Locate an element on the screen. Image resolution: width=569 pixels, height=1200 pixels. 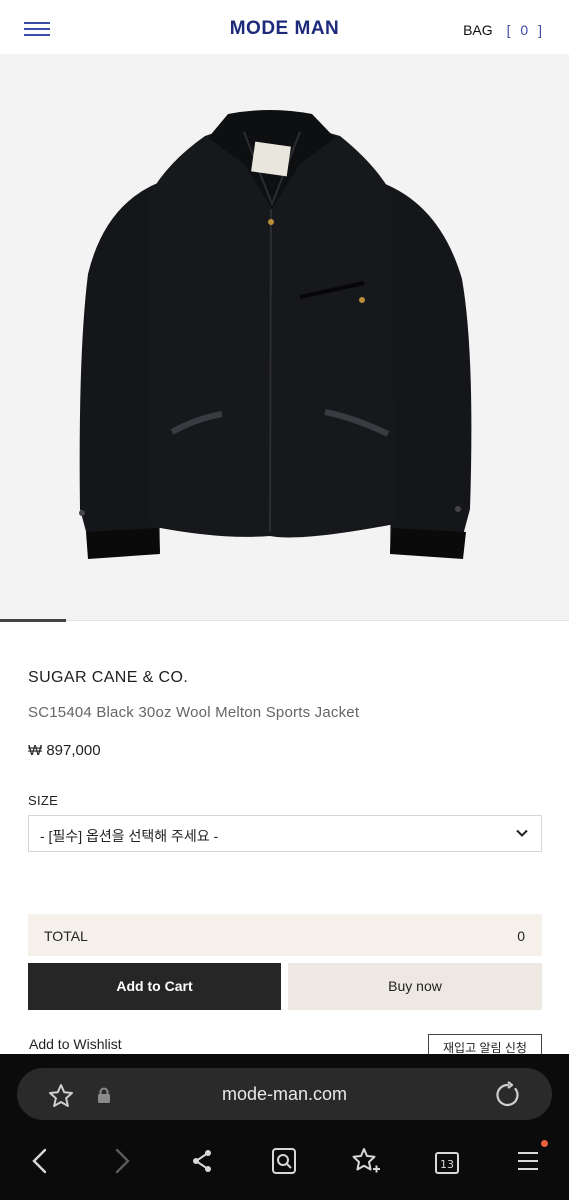
gallery-progress-indicator is located at coordinates (33, 620).